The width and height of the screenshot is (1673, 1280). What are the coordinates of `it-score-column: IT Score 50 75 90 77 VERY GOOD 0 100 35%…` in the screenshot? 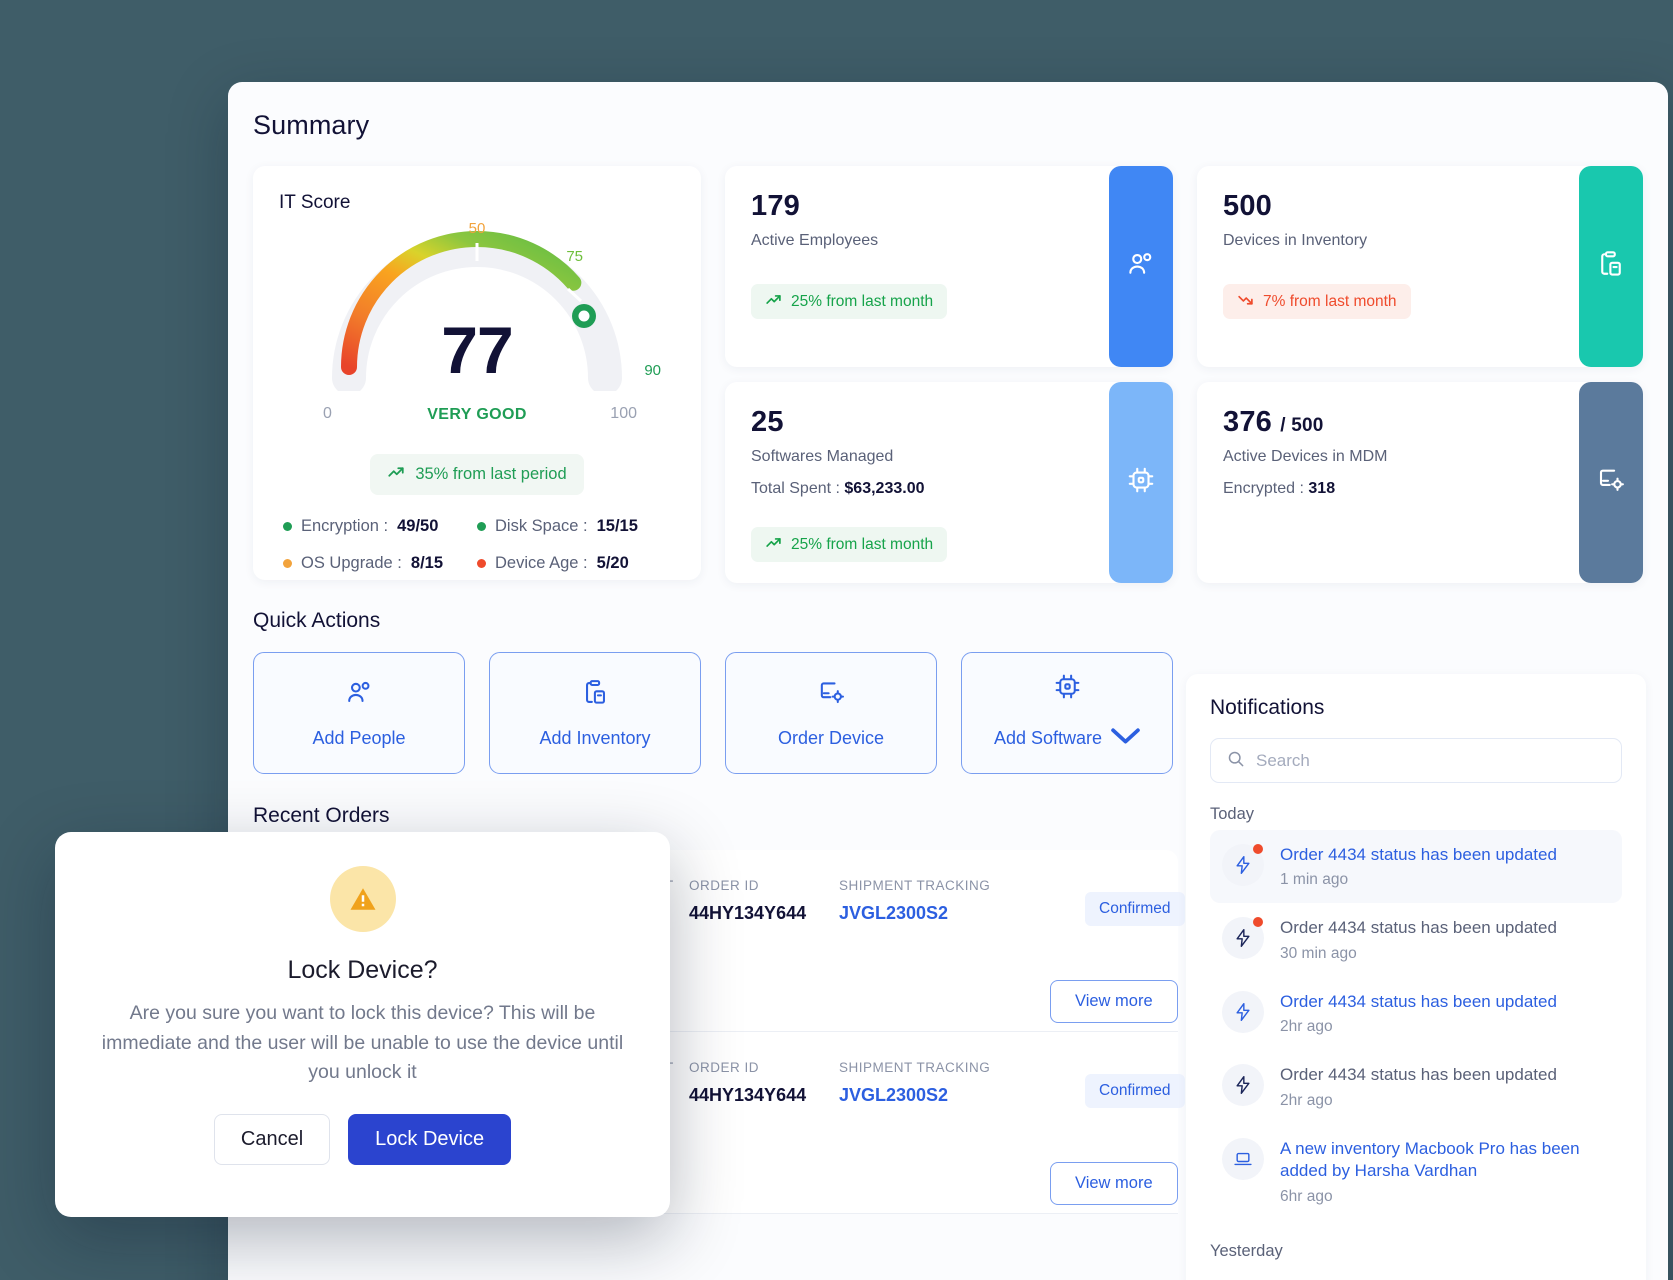 It's located at (477, 373).